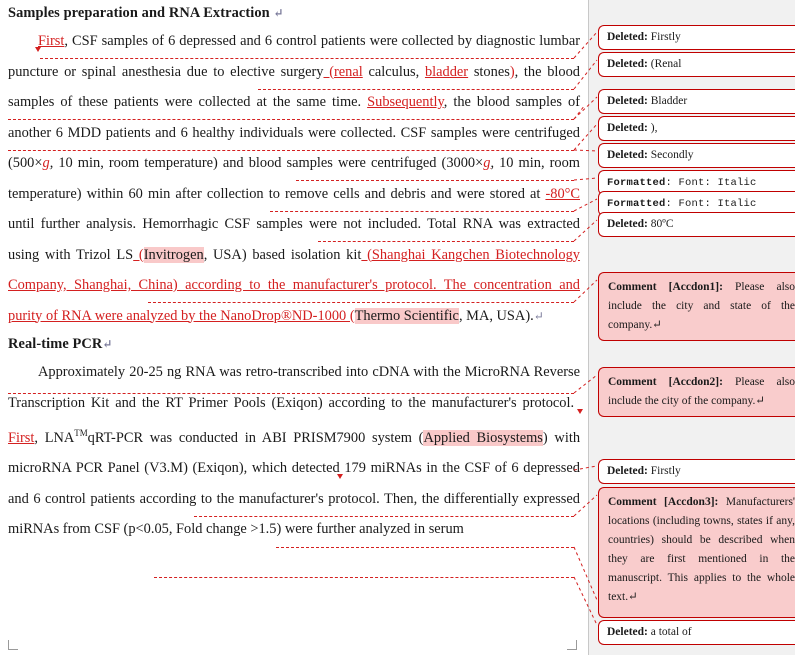 The image size is (795, 655). What do you see at coordinates (696, 471) in the screenshot?
I see `revision-box-deleted-11: Deleted: Firstly` at bounding box center [696, 471].